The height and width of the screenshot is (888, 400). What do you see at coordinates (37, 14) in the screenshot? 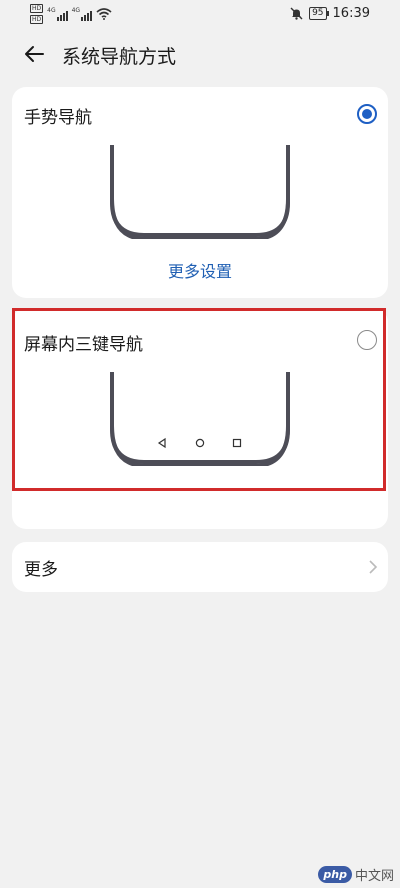
I see `sim-indicators: HD HD` at bounding box center [37, 14].